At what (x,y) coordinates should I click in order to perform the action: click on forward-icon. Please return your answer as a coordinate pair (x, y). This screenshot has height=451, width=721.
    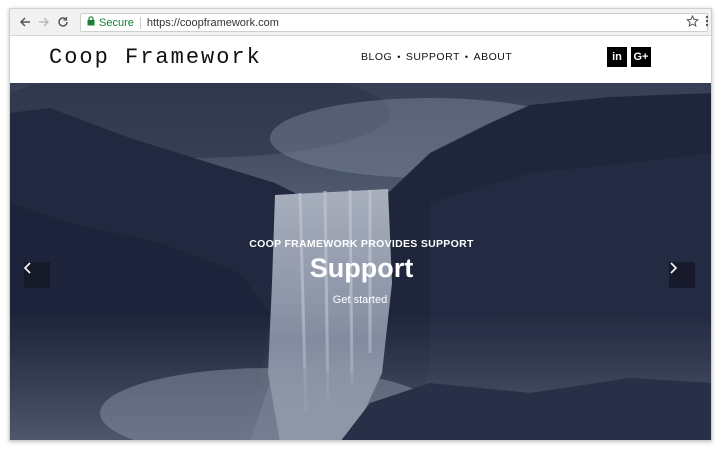
    Looking at the image, I should click on (44, 22).